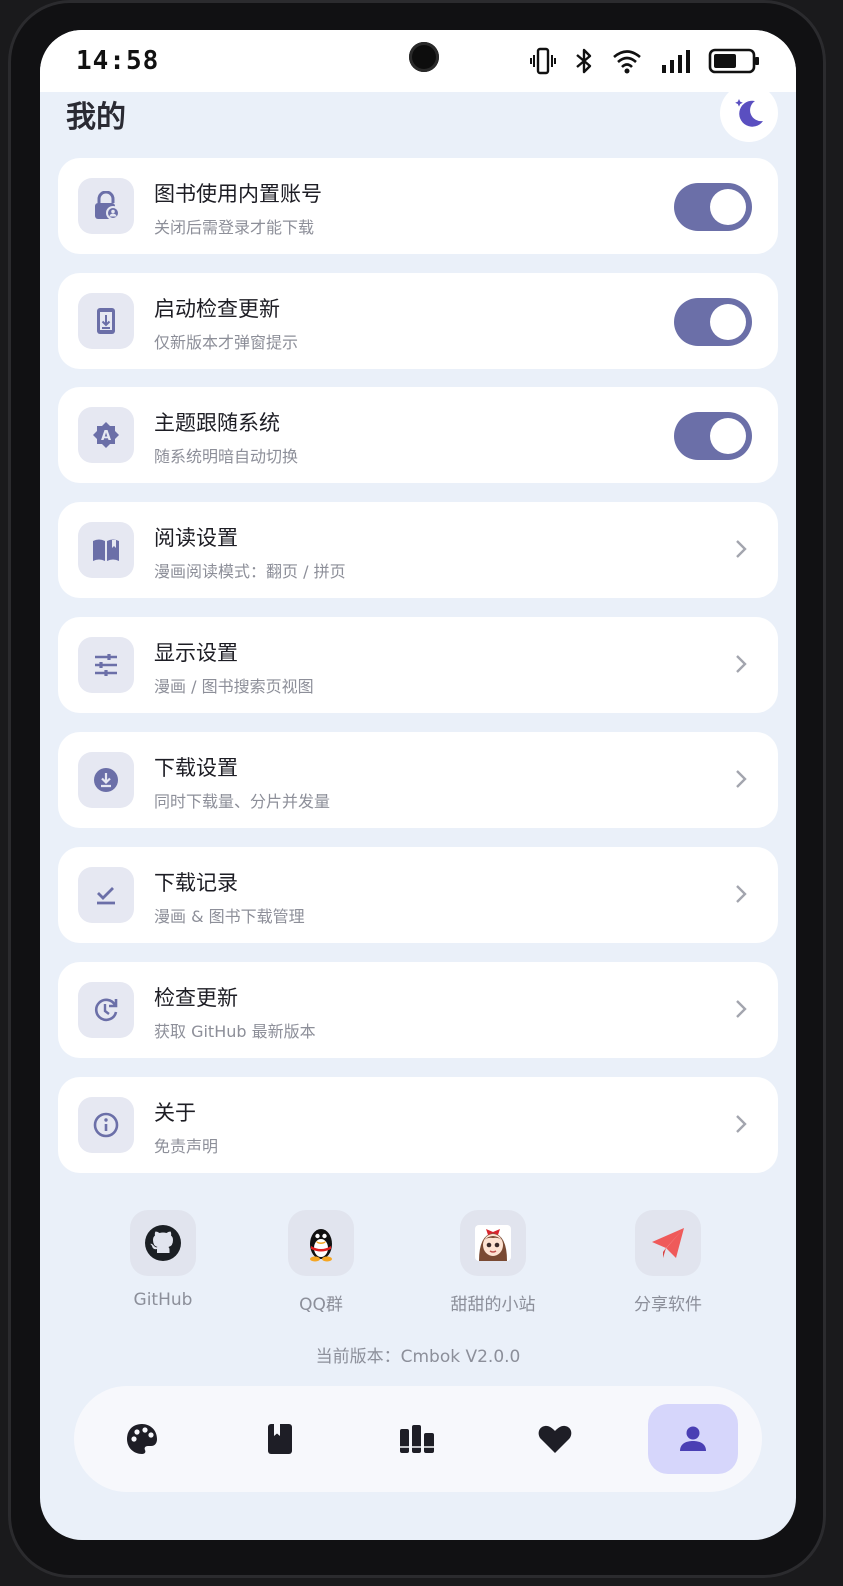 Image resolution: width=843 pixels, height=1586 pixels. What do you see at coordinates (242, 801) in the screenshot?
I see `setting-subtitle: 同时下载量、分片并发量` at bounding box center [242, 801].